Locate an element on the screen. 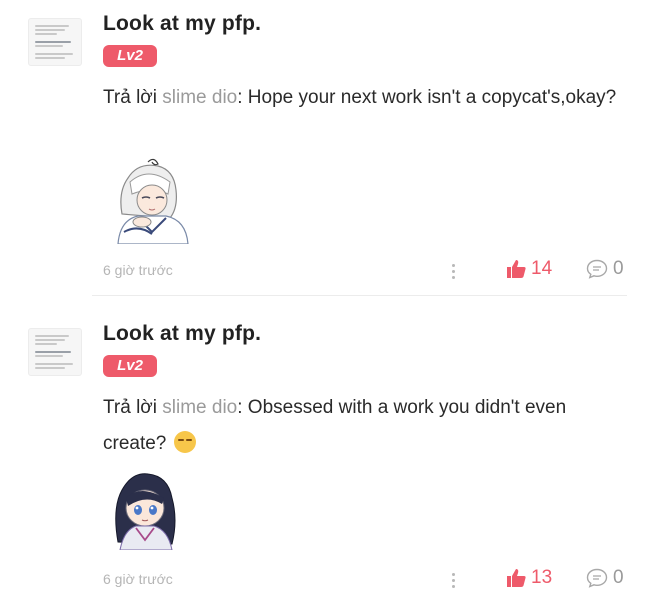 The image size is (654, 600). like-button: 14 is located at coordinates (536, 269).